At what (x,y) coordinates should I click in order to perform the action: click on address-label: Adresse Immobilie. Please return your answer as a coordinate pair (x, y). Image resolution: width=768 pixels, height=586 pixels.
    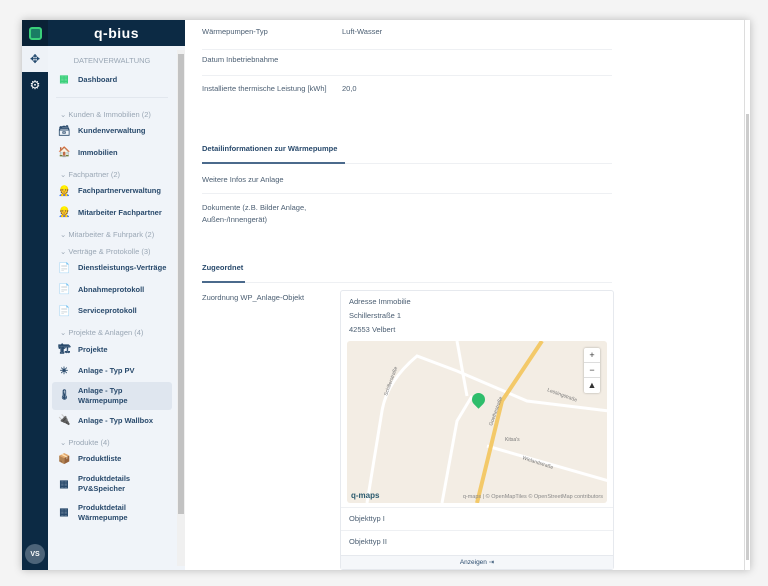
    Looking at the image, I should click on (380, 301).